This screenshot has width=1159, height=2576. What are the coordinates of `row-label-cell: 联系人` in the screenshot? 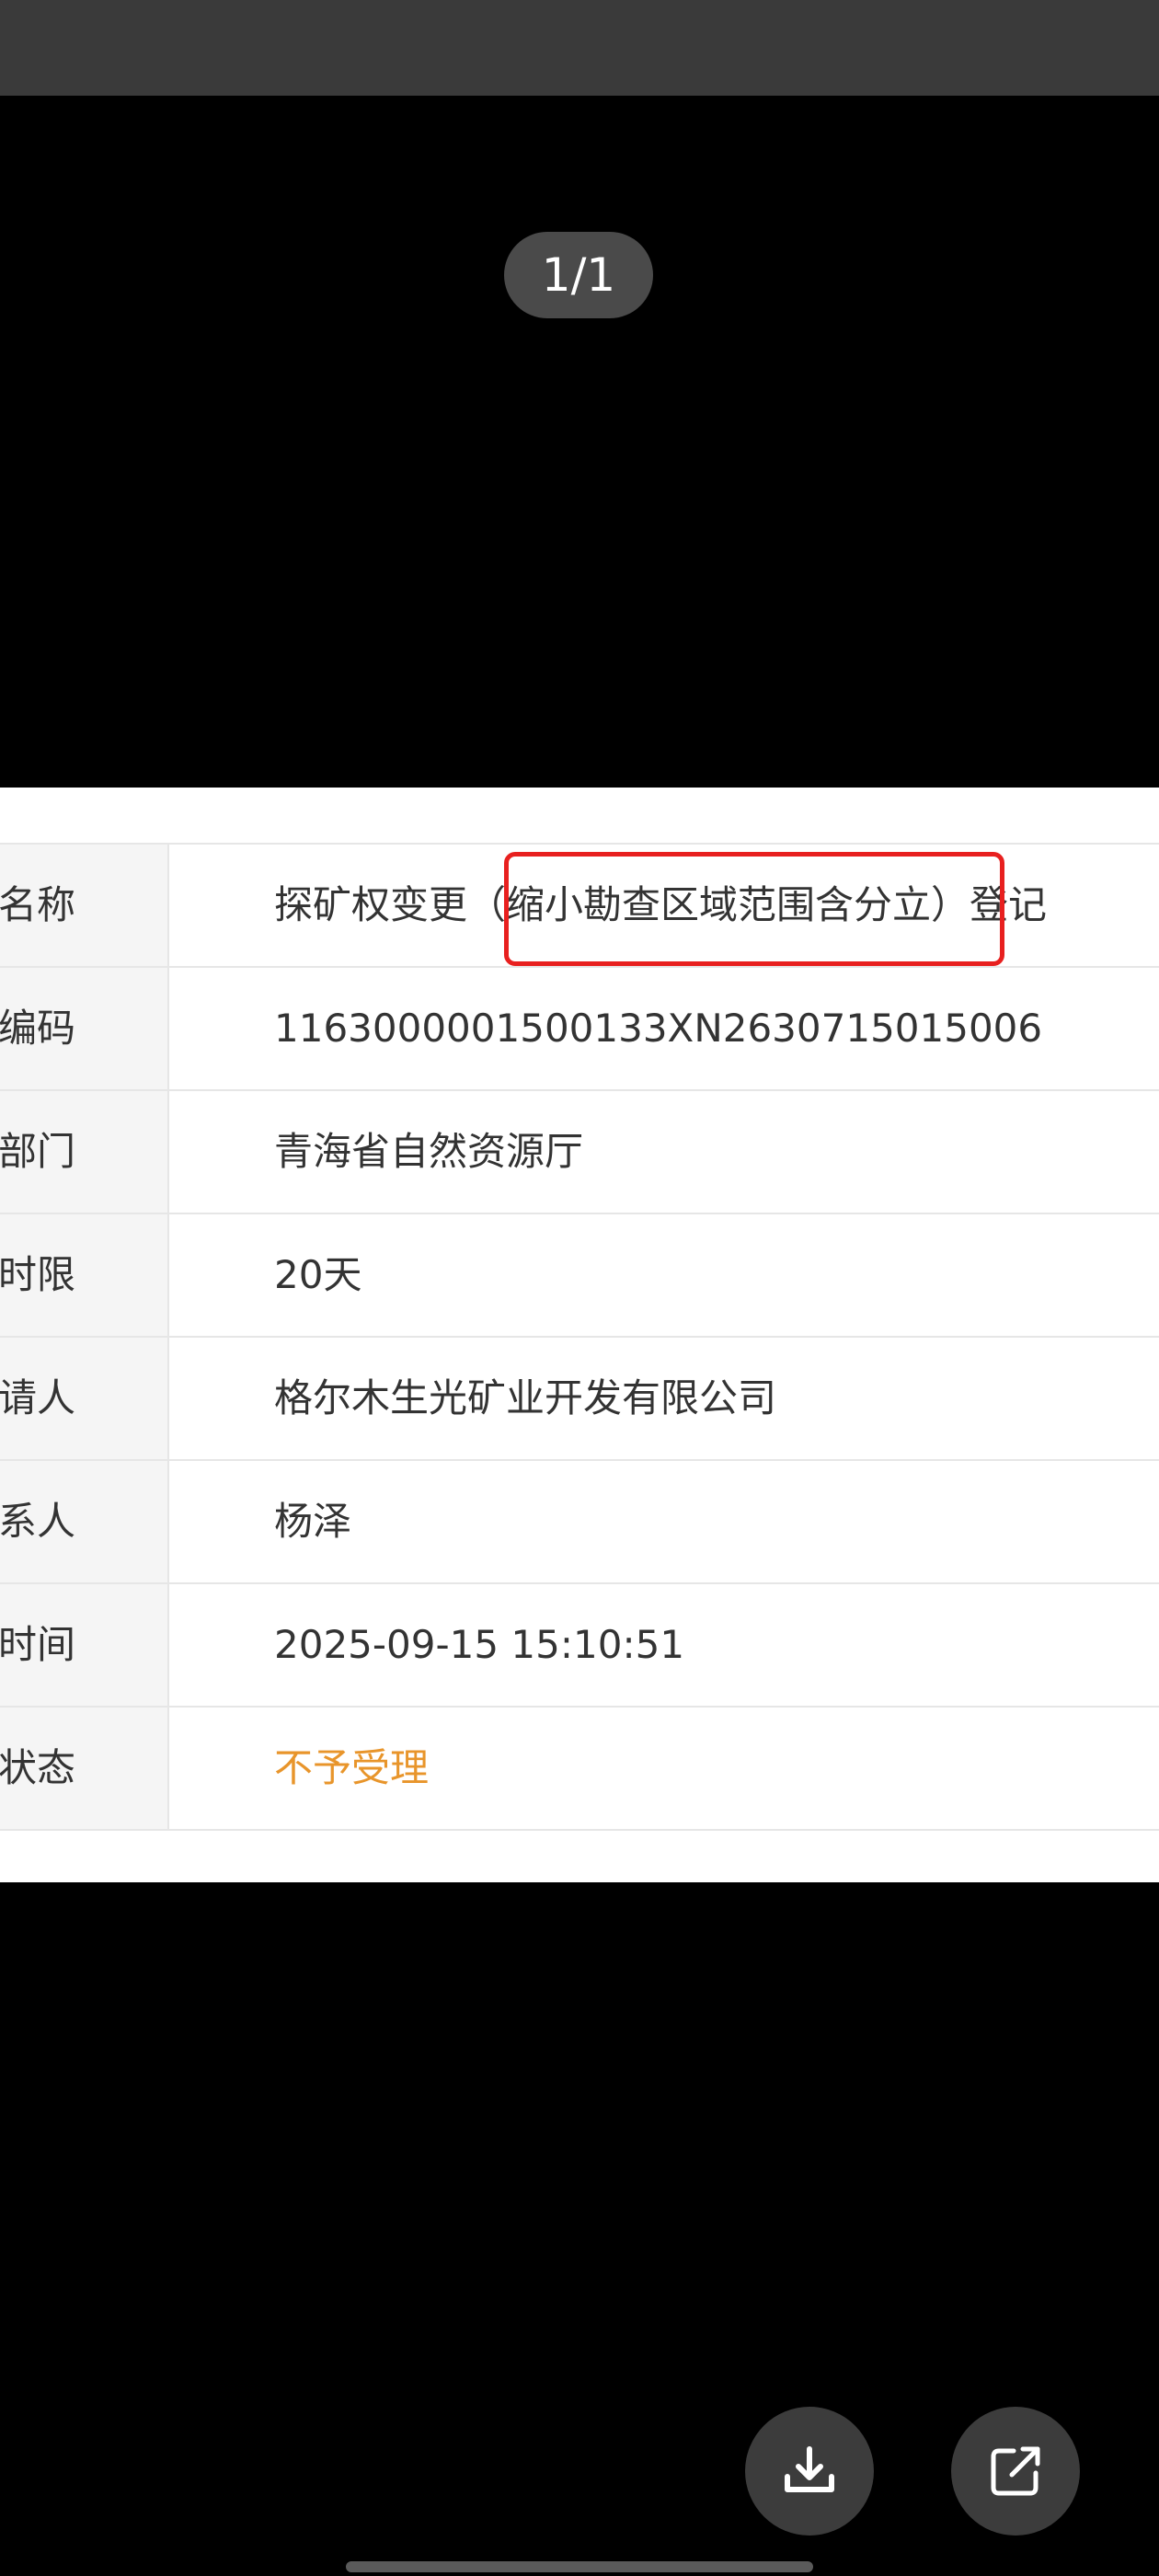 It's located at (84, 1521).